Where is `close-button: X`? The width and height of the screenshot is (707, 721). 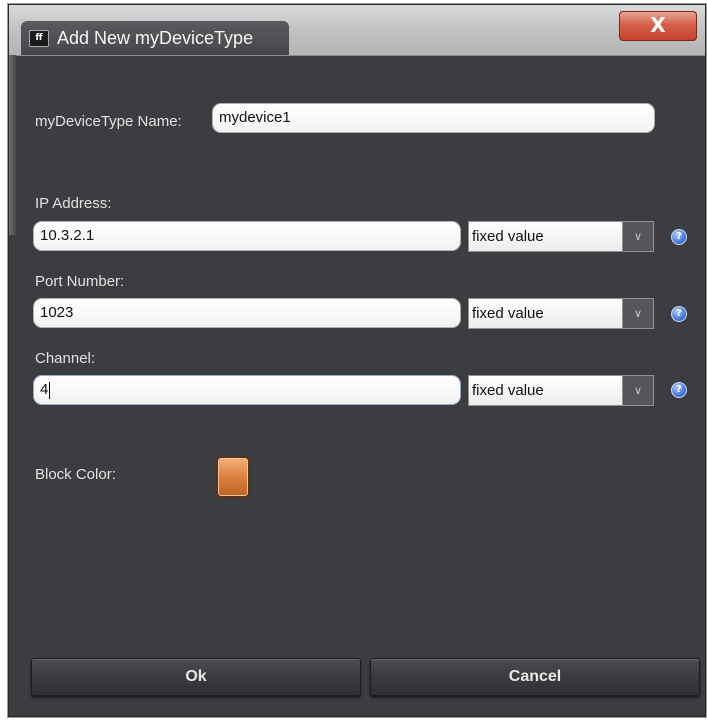 close-button: X is located at coordinates (658, 26).